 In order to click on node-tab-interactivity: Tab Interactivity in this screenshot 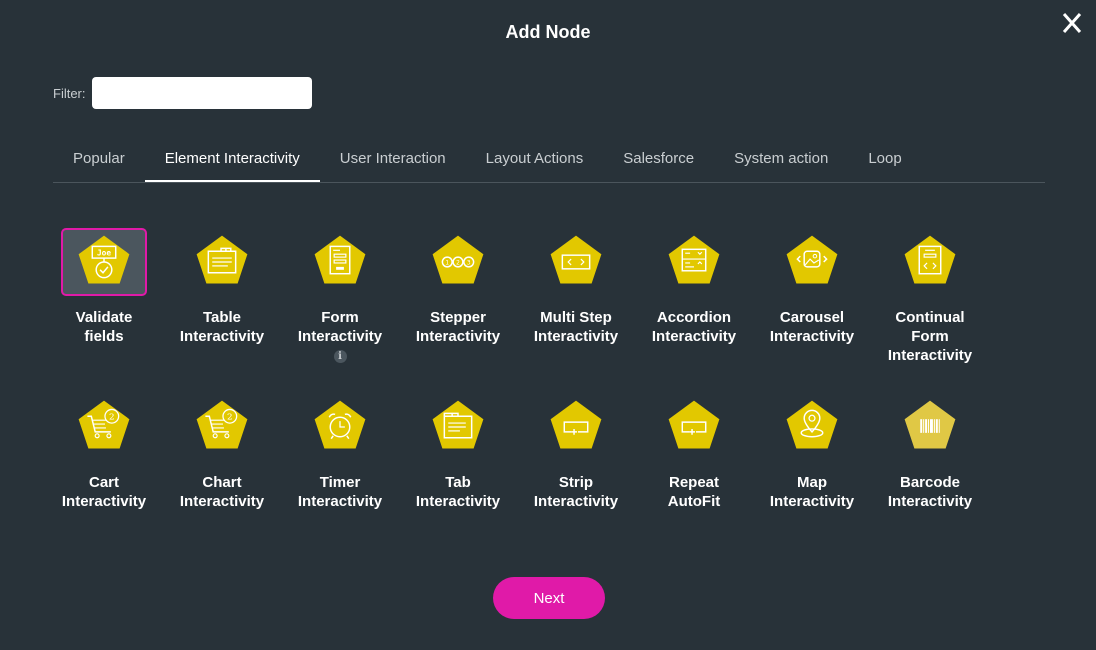, I will do `click(458, 452)`.